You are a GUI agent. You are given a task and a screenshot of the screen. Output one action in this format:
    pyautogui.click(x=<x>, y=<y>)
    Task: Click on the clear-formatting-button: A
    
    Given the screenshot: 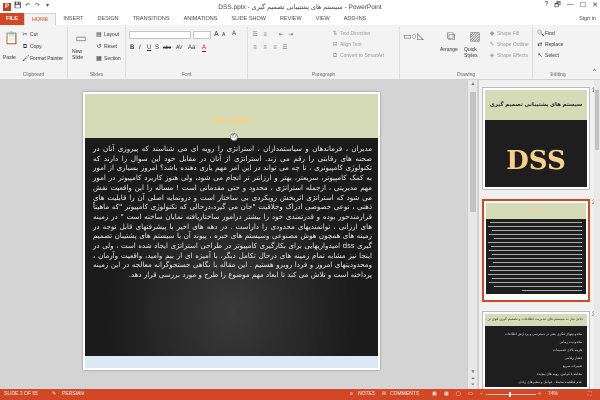 What is the action you would take?
    pyautogui.click(x=234, y=34)
    